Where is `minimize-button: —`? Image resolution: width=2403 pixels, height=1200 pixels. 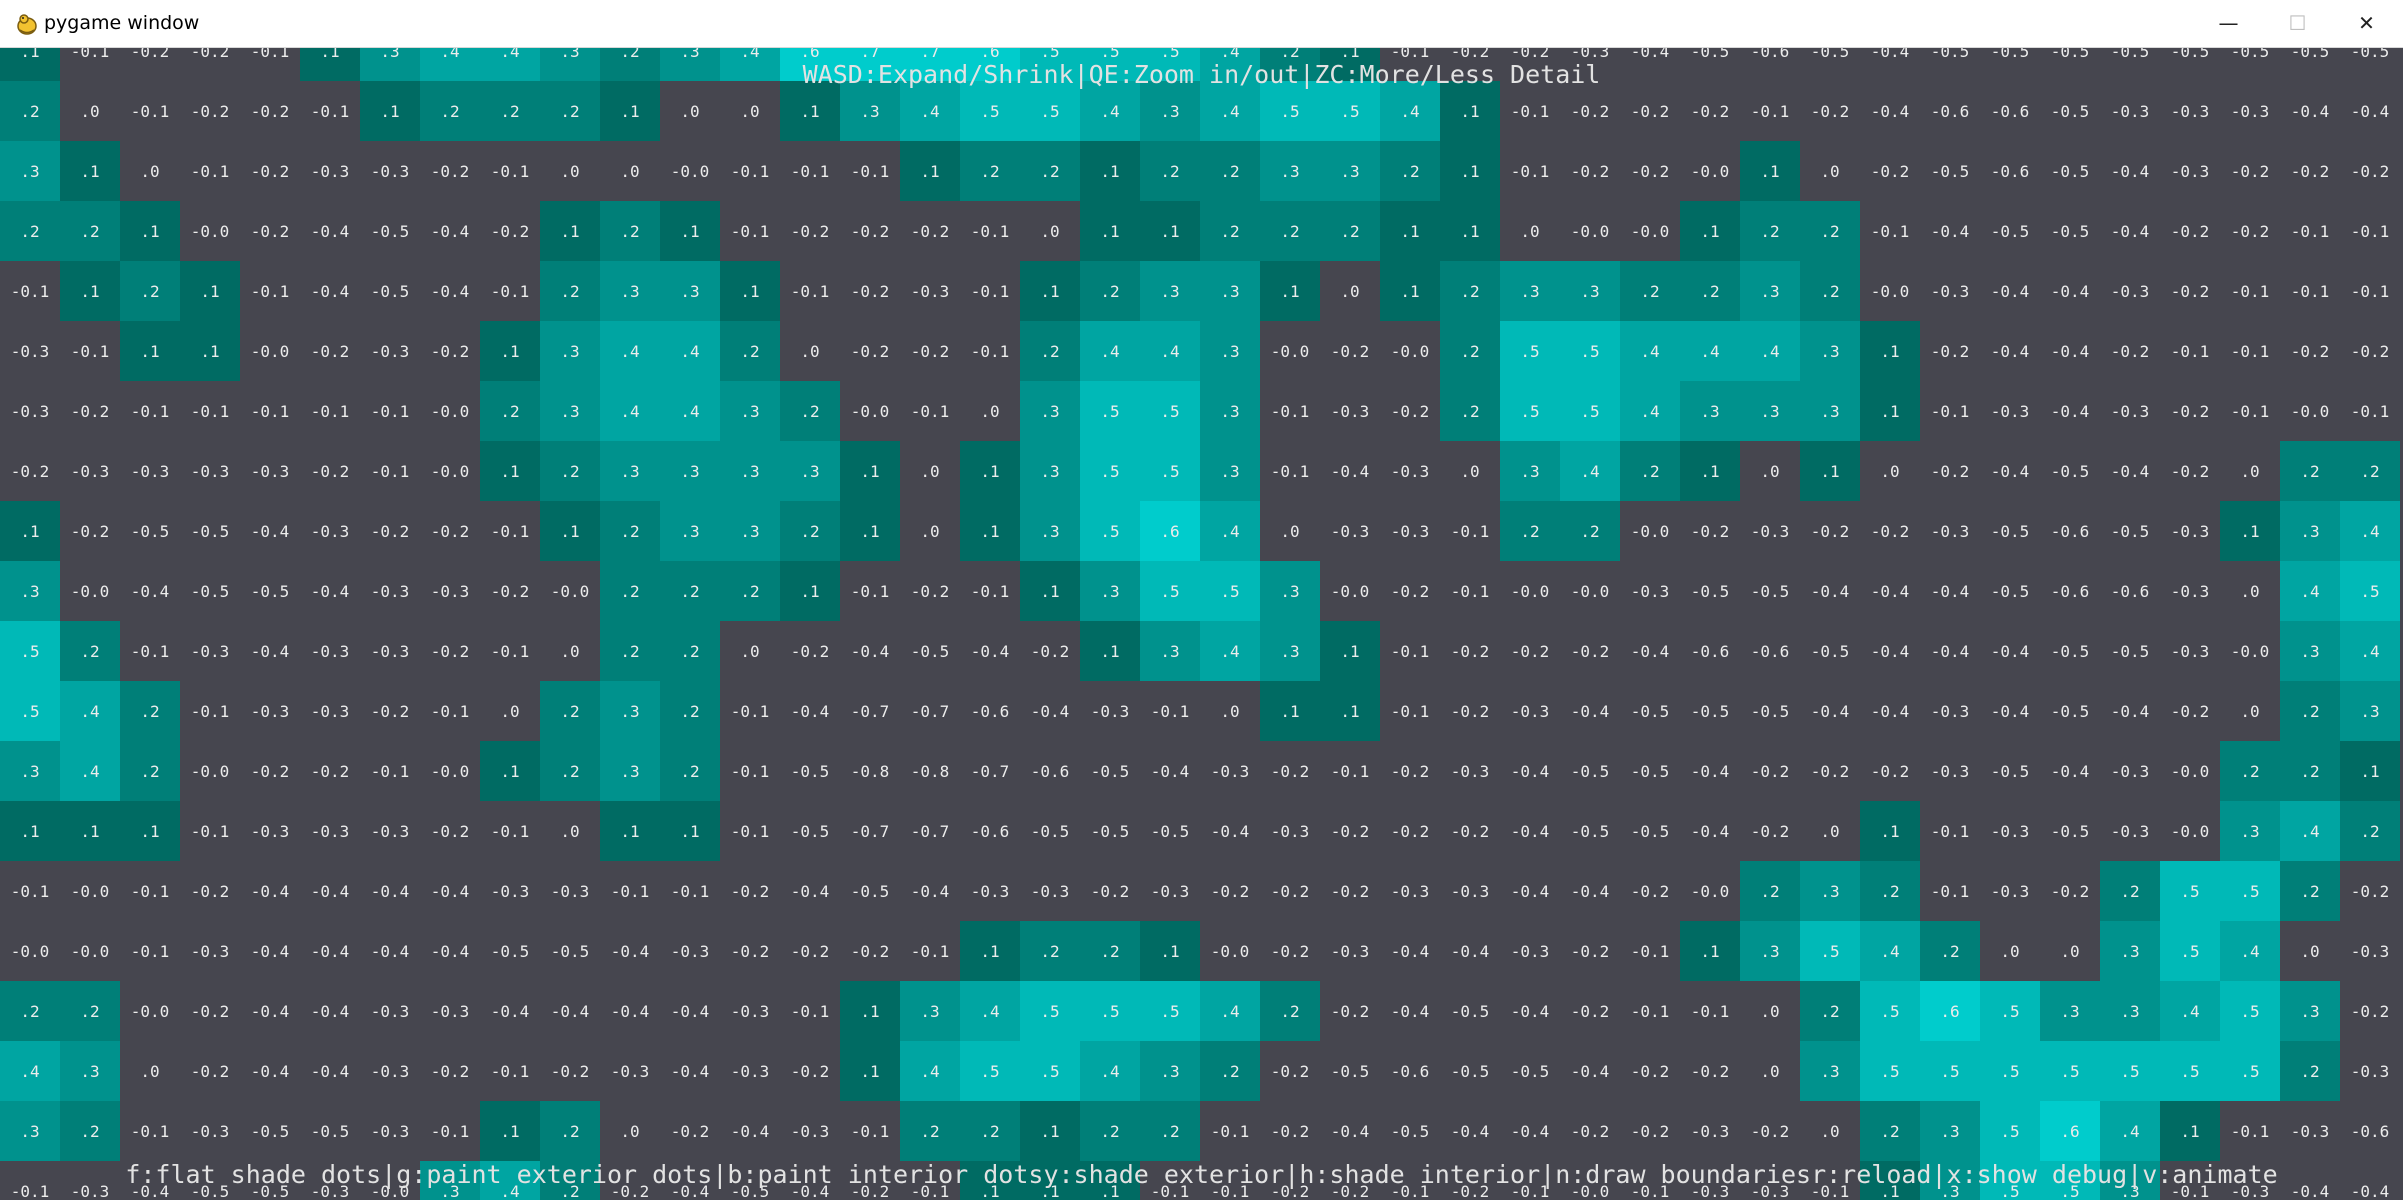 minimize-button: — is located at coordinates (2228, 23).